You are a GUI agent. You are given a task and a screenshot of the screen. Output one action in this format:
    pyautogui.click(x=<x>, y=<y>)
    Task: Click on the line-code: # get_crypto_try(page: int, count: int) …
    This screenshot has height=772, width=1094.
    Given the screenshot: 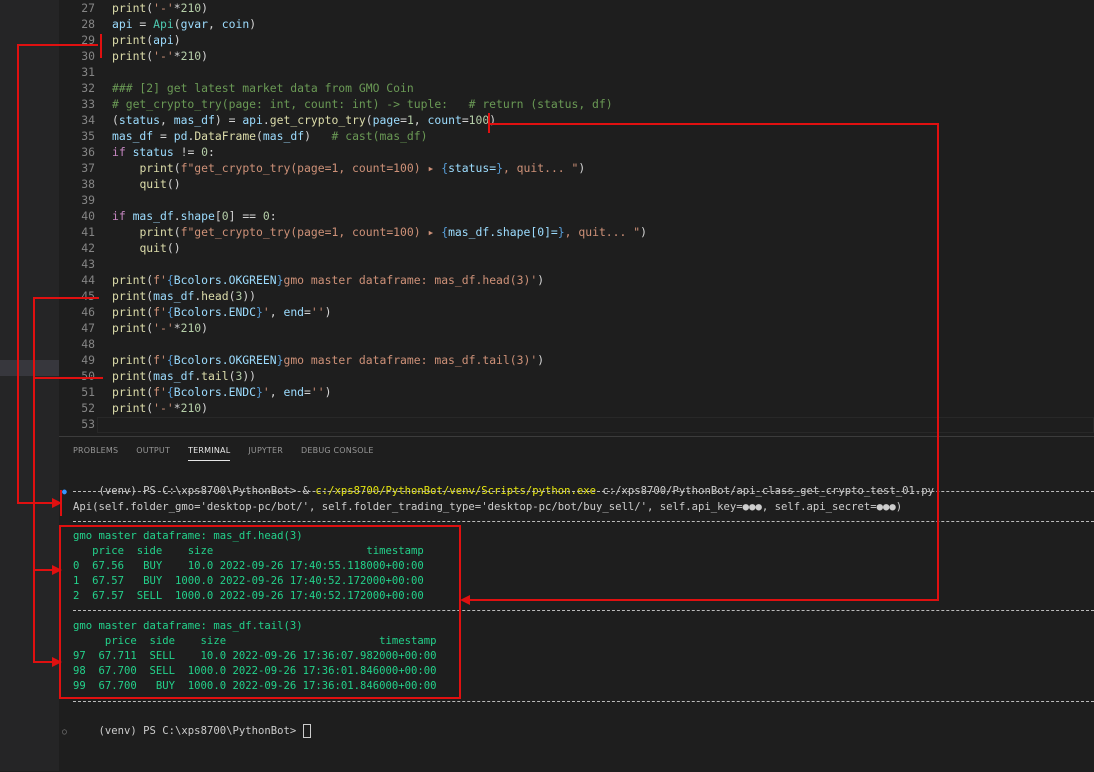 What is the action you would take?
    pyautogui.click(x=362, y=104)
    